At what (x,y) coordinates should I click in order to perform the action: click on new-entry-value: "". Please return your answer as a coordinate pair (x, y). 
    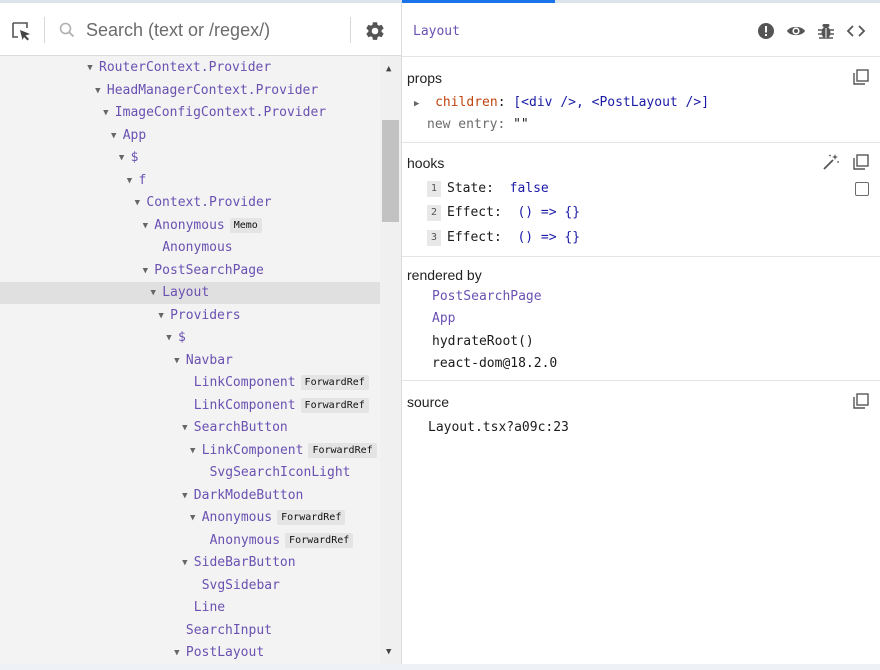
    Looking at the image, I should click on (521, 124).